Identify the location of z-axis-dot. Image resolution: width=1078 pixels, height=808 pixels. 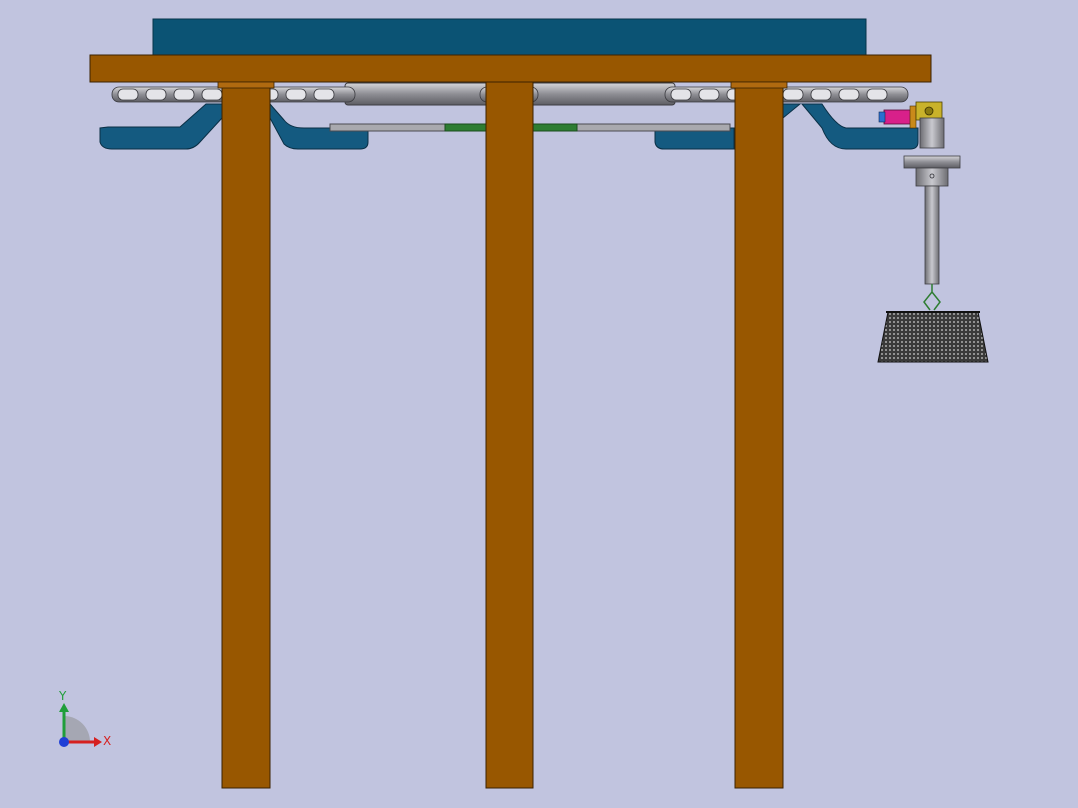
(64, 742).